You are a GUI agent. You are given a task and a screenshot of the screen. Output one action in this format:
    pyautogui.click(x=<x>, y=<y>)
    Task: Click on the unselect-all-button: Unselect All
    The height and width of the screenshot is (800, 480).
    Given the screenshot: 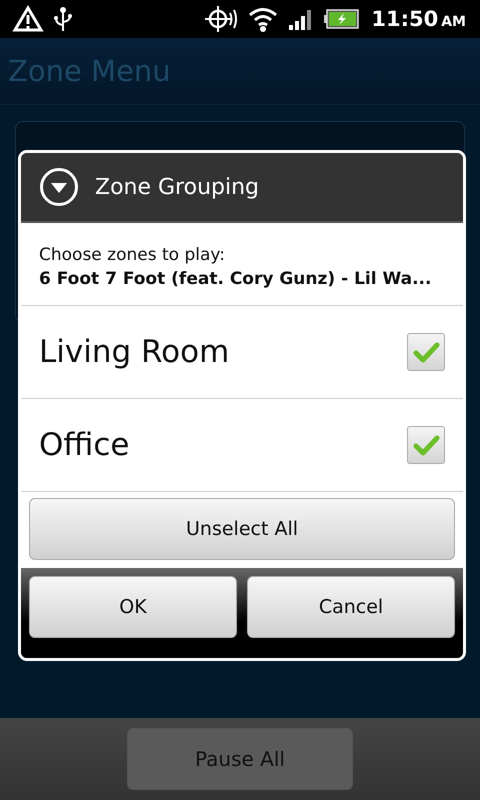 What is the action you would take?
    pyautogui.click(x=242, y=529)
    